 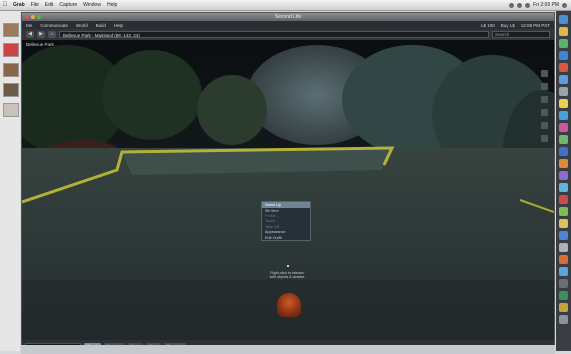 What do you see at coordinates (546, 5) in the screenshot?
I see `menubar-clock: Fri 2:09 PM` at bounding box center [546, 5].